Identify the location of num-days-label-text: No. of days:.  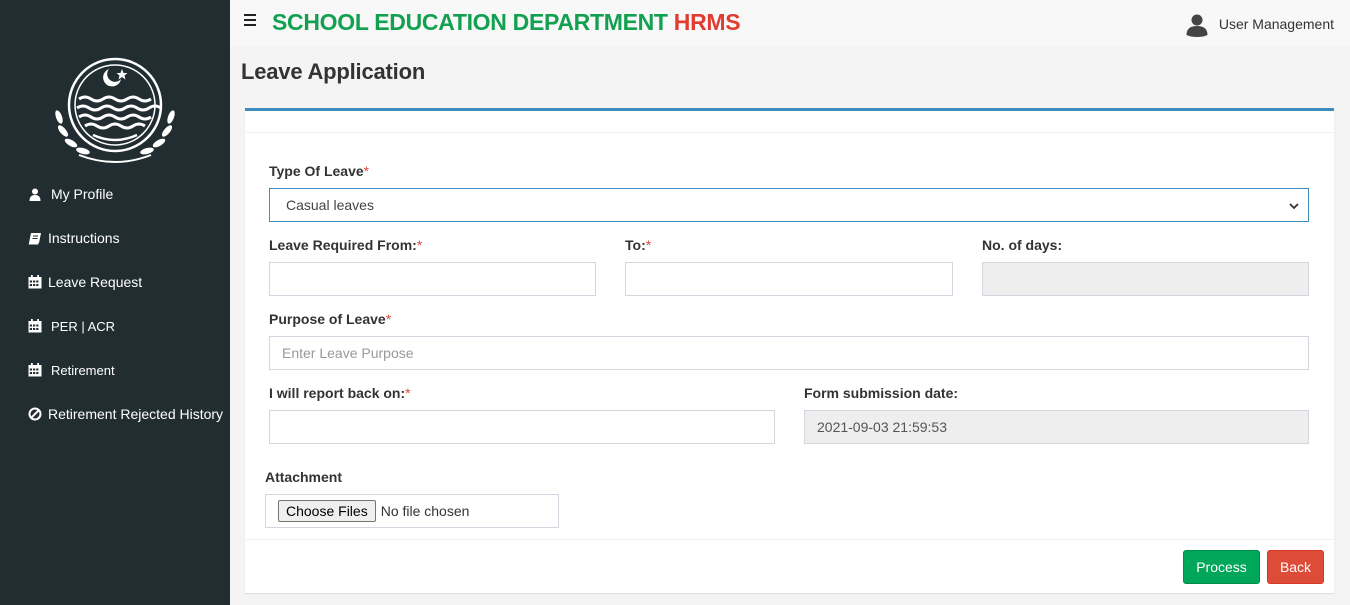
(1022, 245).